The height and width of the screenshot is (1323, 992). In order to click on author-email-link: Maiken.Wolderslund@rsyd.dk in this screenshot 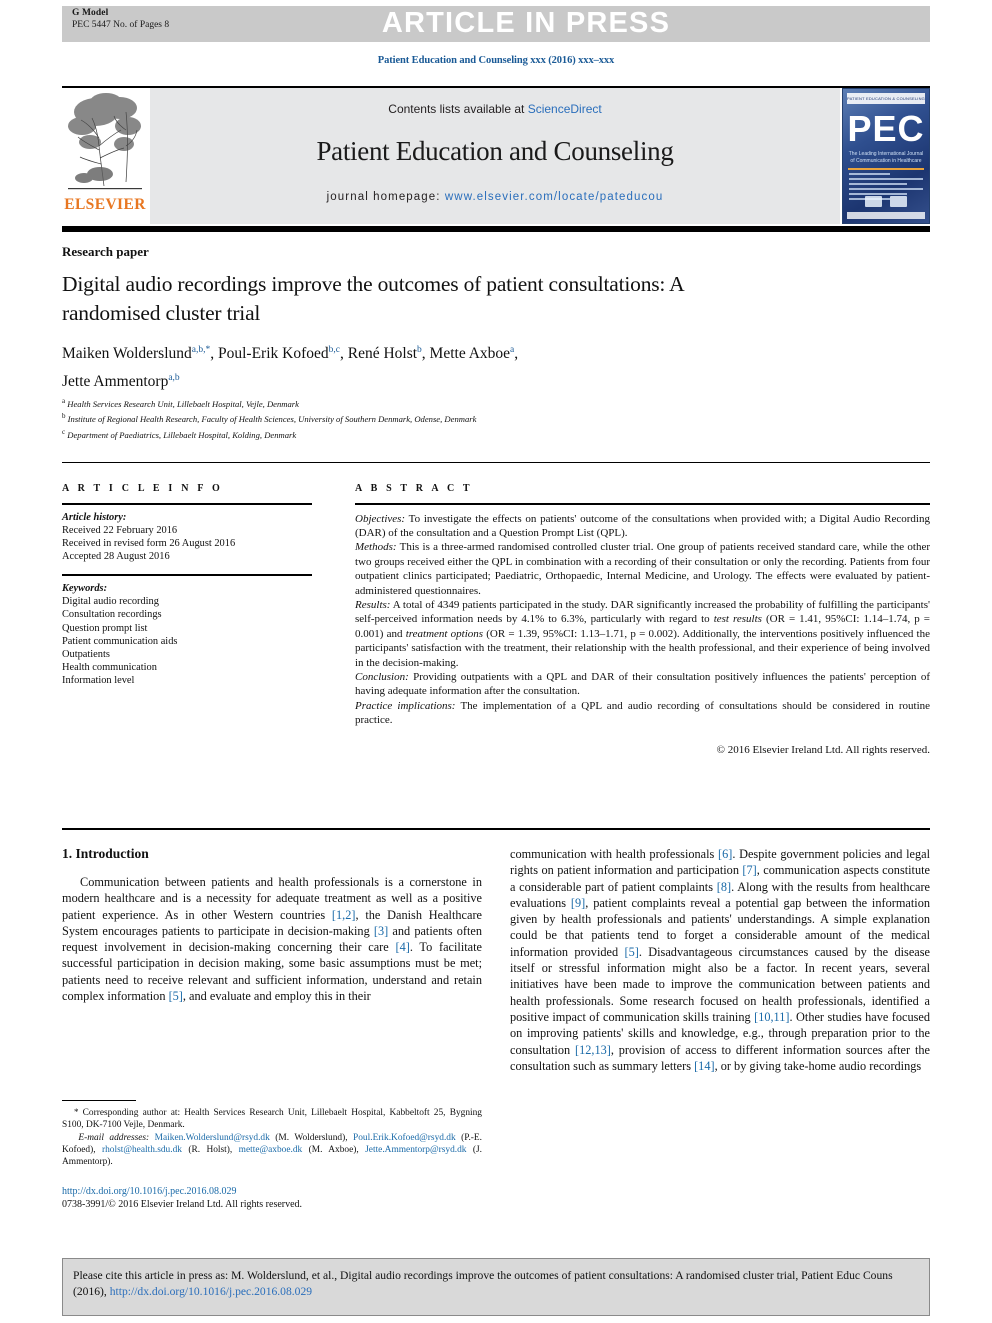, I will do `click(212, 1138)`.